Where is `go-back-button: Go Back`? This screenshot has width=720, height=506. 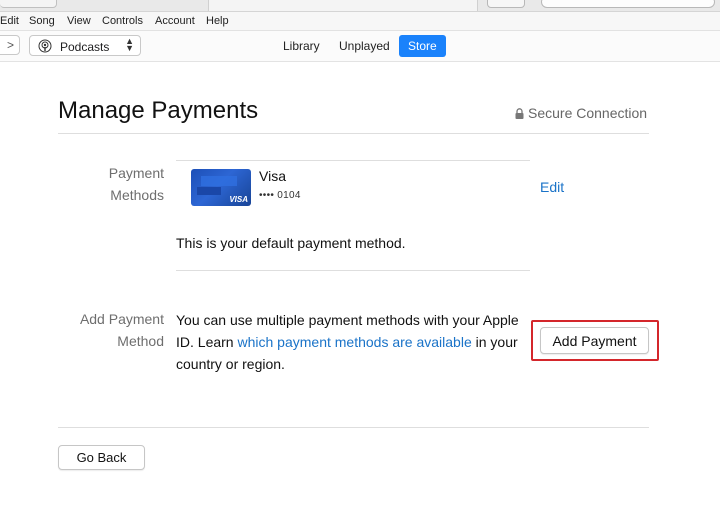
go-back-button: Go Back is located at coordinates (101, 457).